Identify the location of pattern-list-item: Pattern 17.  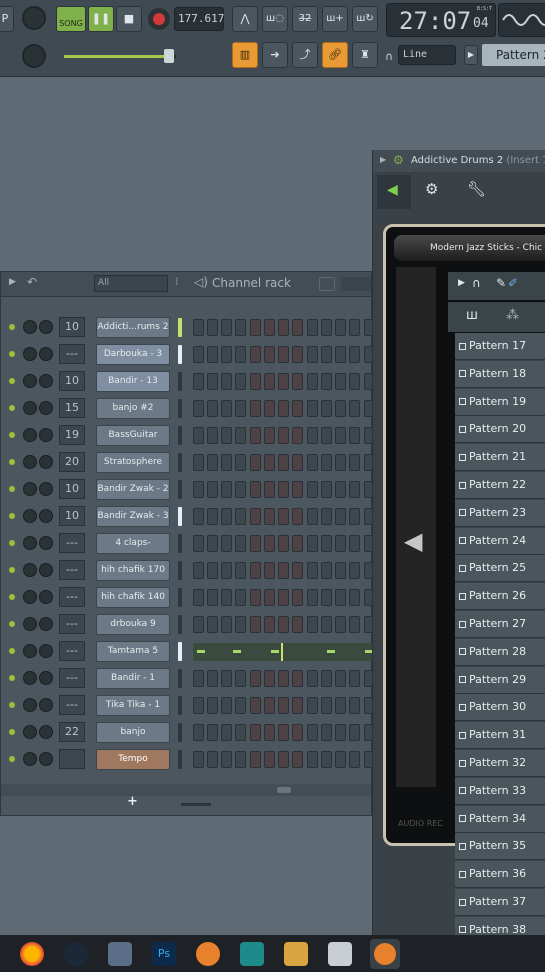
(500, 346).